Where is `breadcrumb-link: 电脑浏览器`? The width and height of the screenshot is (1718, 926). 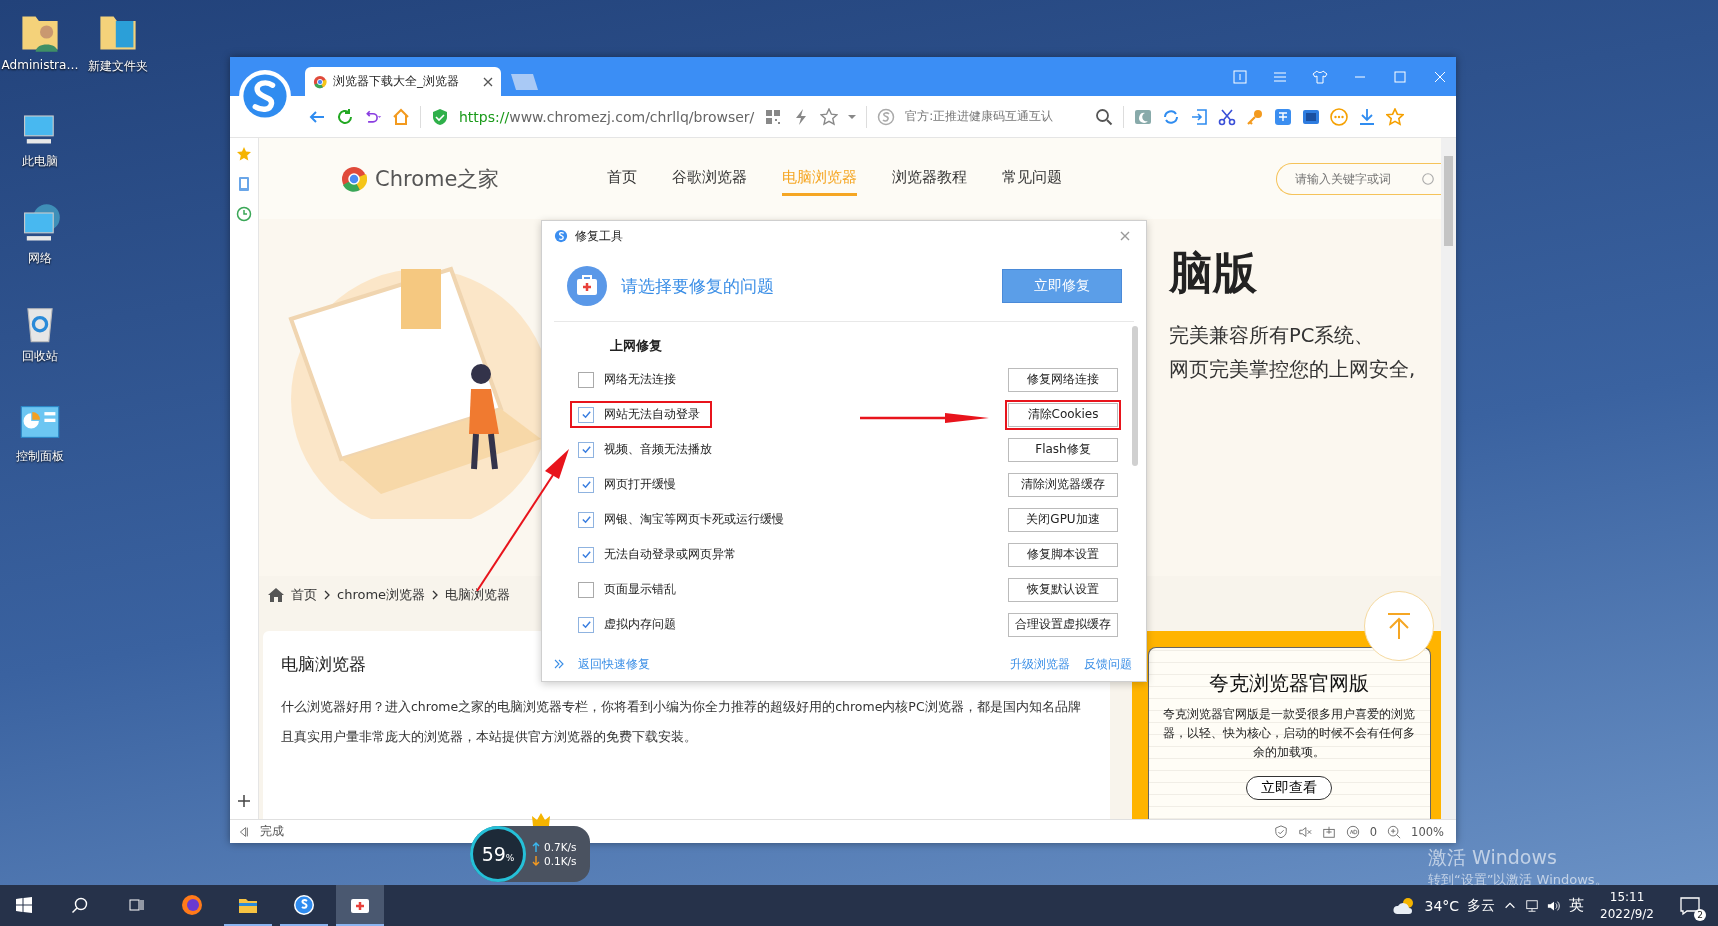
breadcrumb-link: 电脑浏览器 is located at coordinates (478, 594).